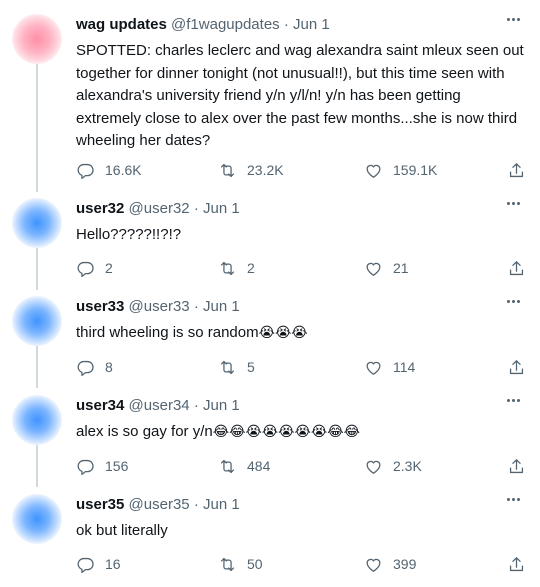 The width and height of the screenshot is (540, 587). I want to click on like-count: 21, so click(401, 268).